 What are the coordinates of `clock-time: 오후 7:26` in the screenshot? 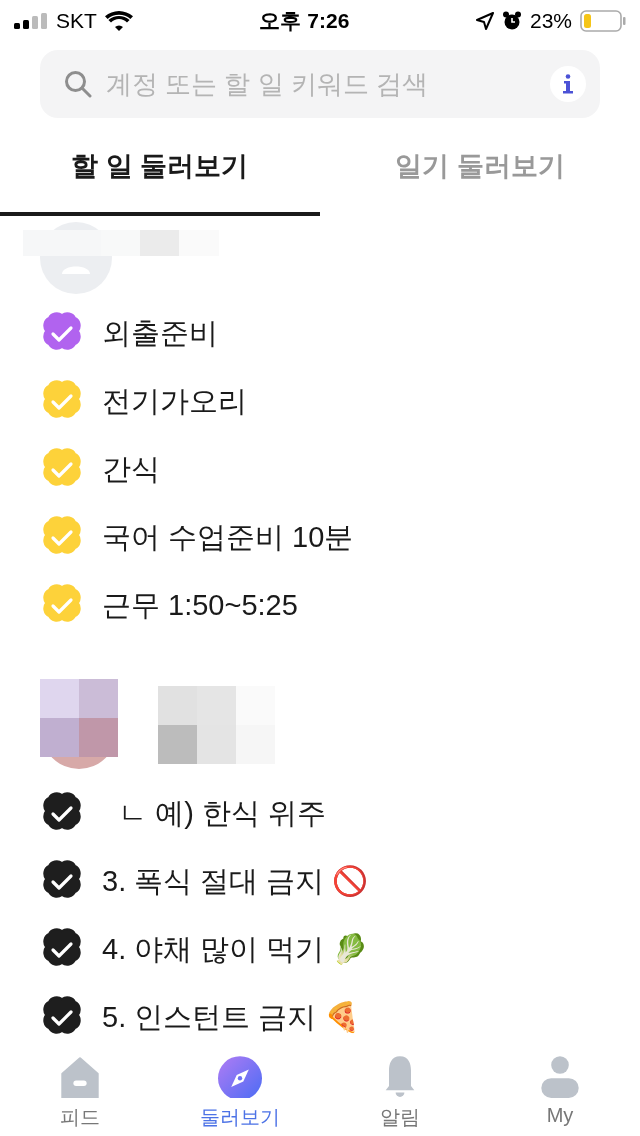 It's located at (304, 21).